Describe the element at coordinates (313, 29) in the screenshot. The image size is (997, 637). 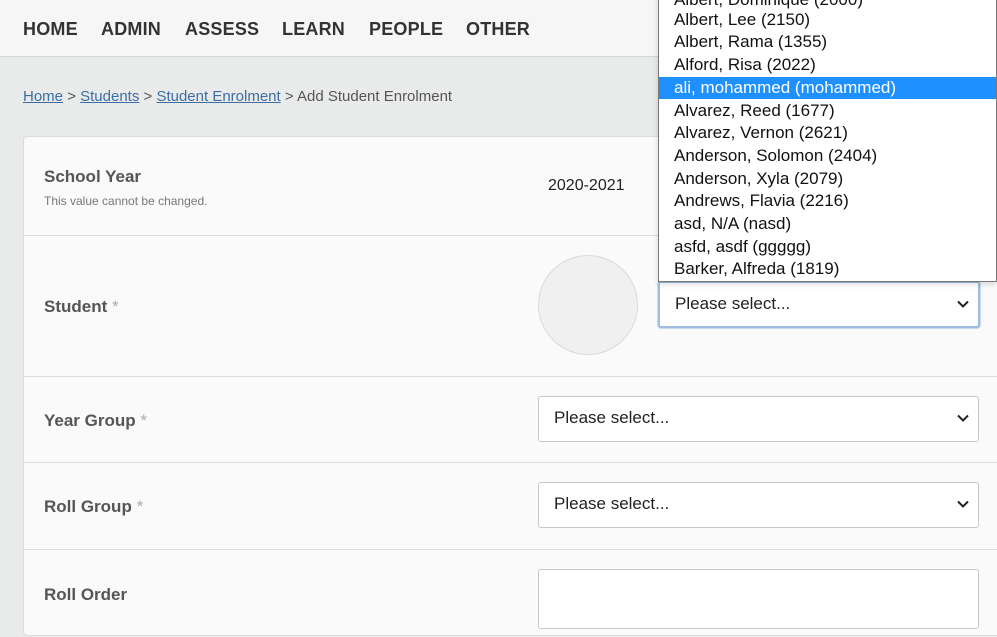
I see `nav-item-learn: LEARN` at that location.